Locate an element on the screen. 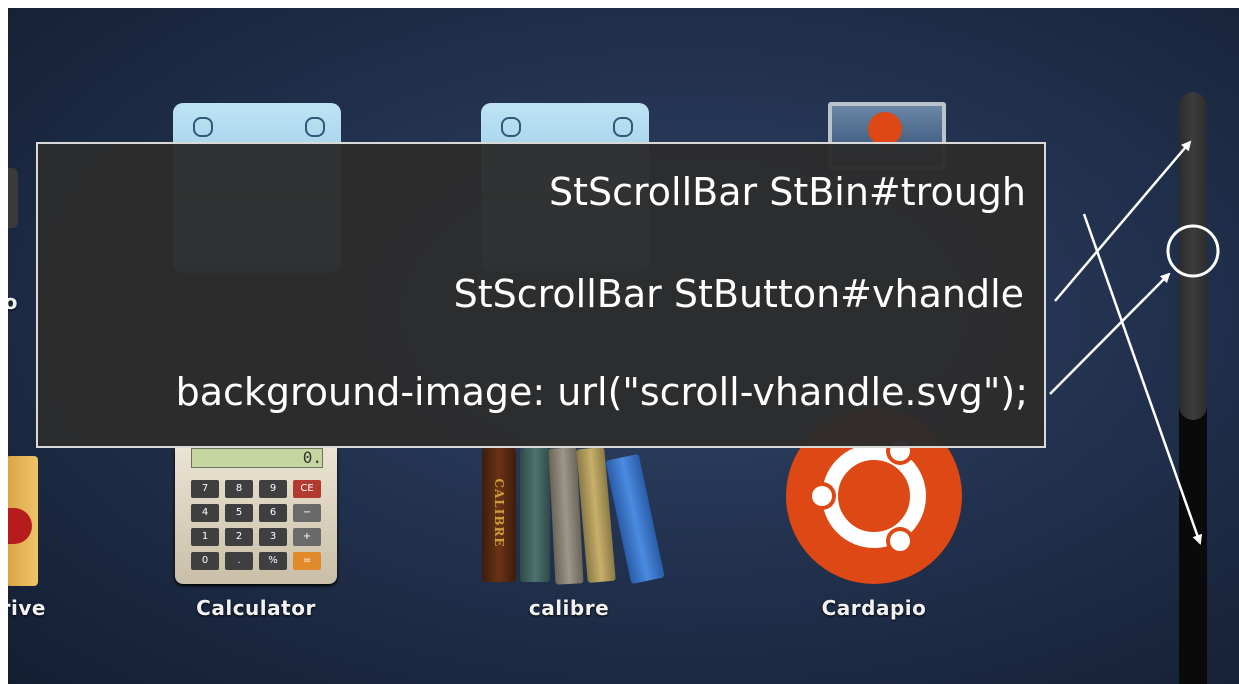  vhandle-marker-circle is located at coordinates (1193, 251).